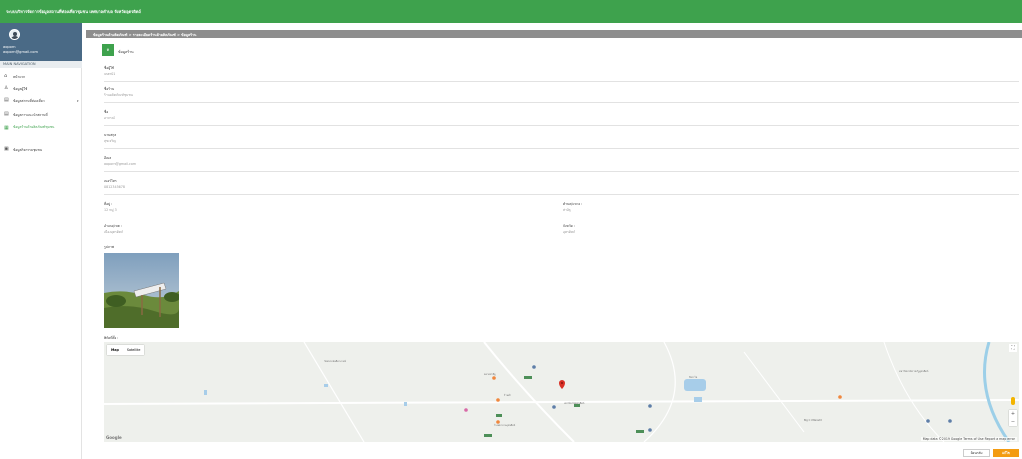 The width and height of the screenshot is (1022, 459). What do you see at coordinates (113, 226) in the screenshot?
I see `field-label: อำเภอ/เขต :` at bounding box center [113, 226].